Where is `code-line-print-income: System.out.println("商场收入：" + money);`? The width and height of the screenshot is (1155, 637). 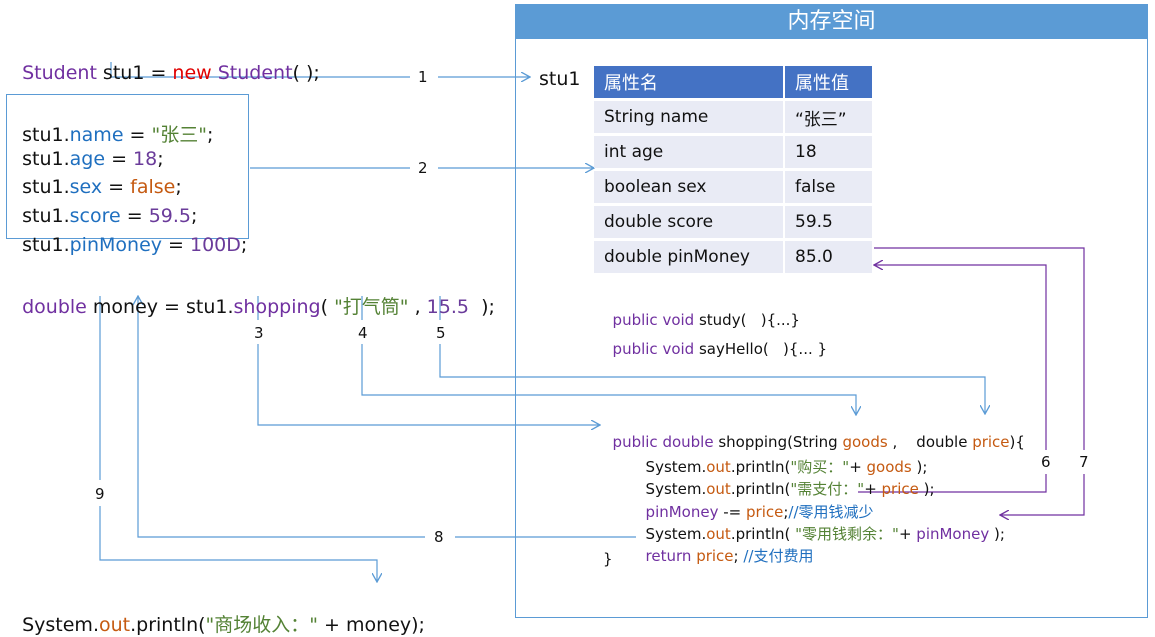
code-line-print-income: System.out.println("商场收入：" + money); is located at coordinates (217, 612).